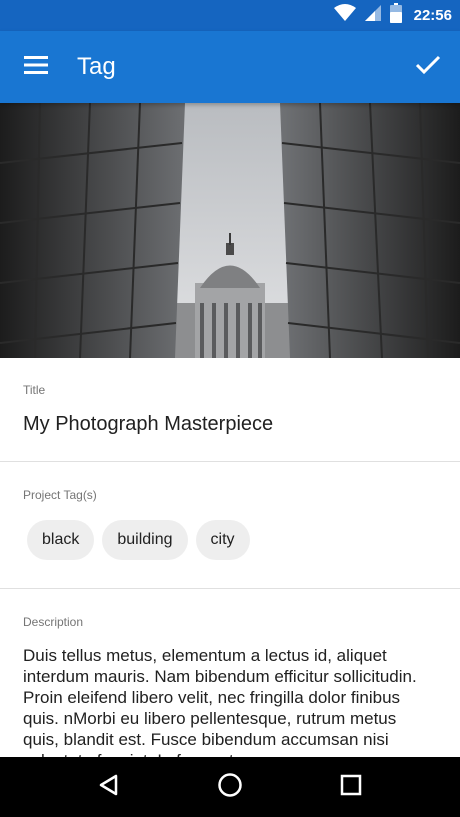  What do you see at coordinates (61, 540) in the screenshot?
I see `tag-chip: black` at bounding box center [61, 540].